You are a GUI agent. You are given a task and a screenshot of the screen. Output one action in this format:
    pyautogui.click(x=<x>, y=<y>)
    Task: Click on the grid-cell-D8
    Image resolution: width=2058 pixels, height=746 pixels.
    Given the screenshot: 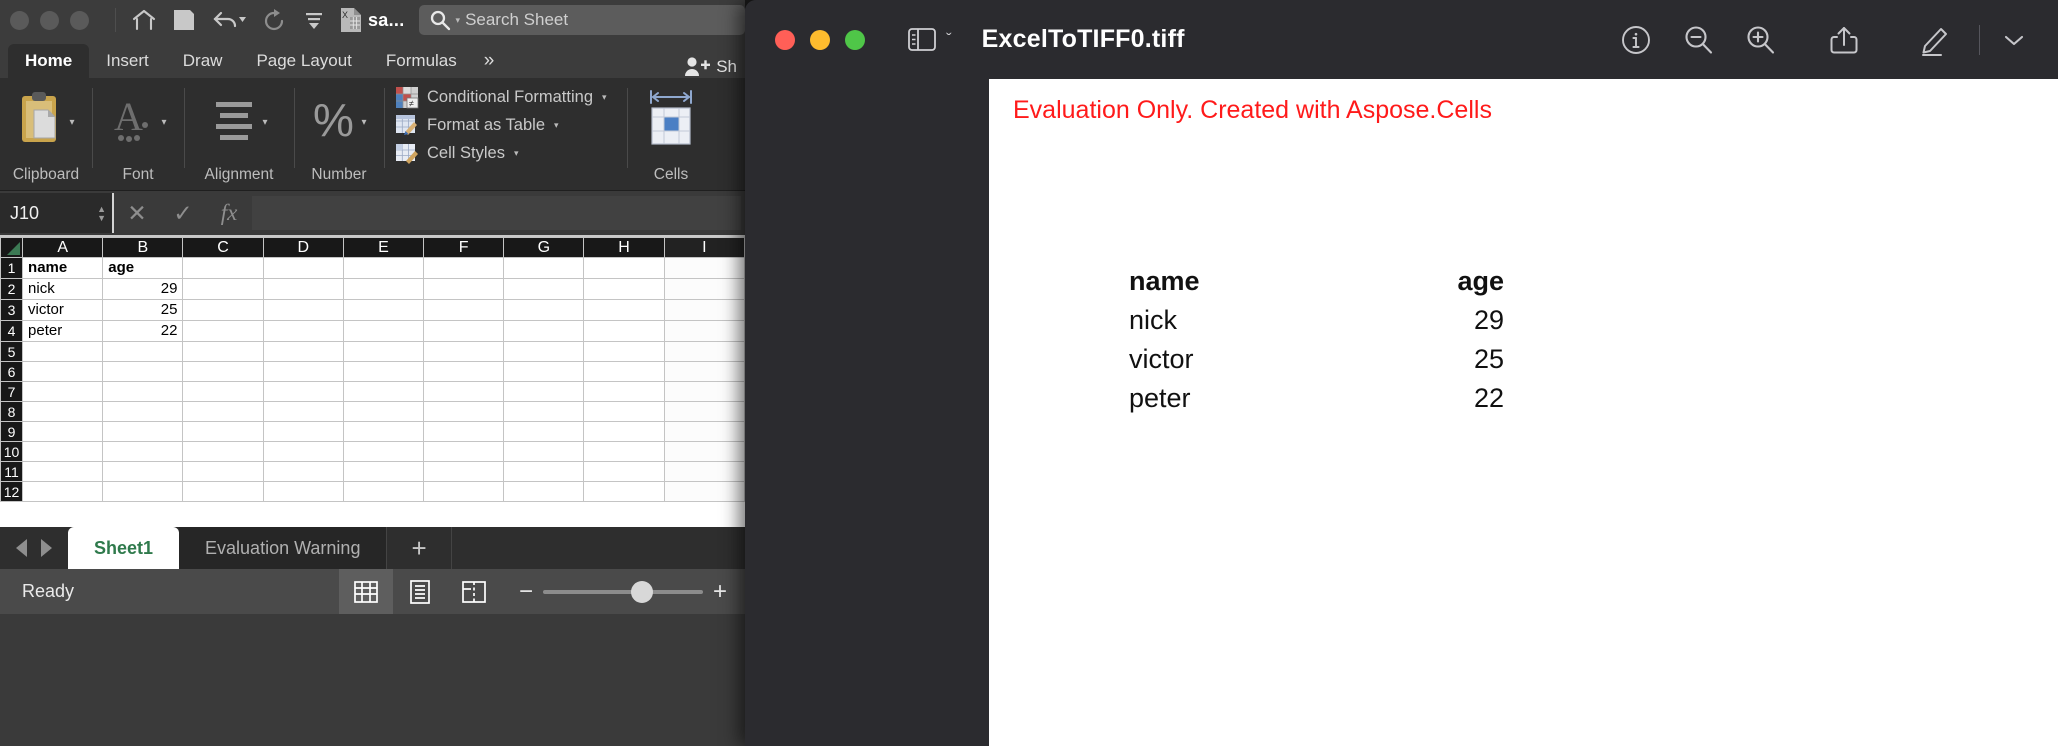 What is the action you would take?
    pyautogui.click(x=303, y=411)
    